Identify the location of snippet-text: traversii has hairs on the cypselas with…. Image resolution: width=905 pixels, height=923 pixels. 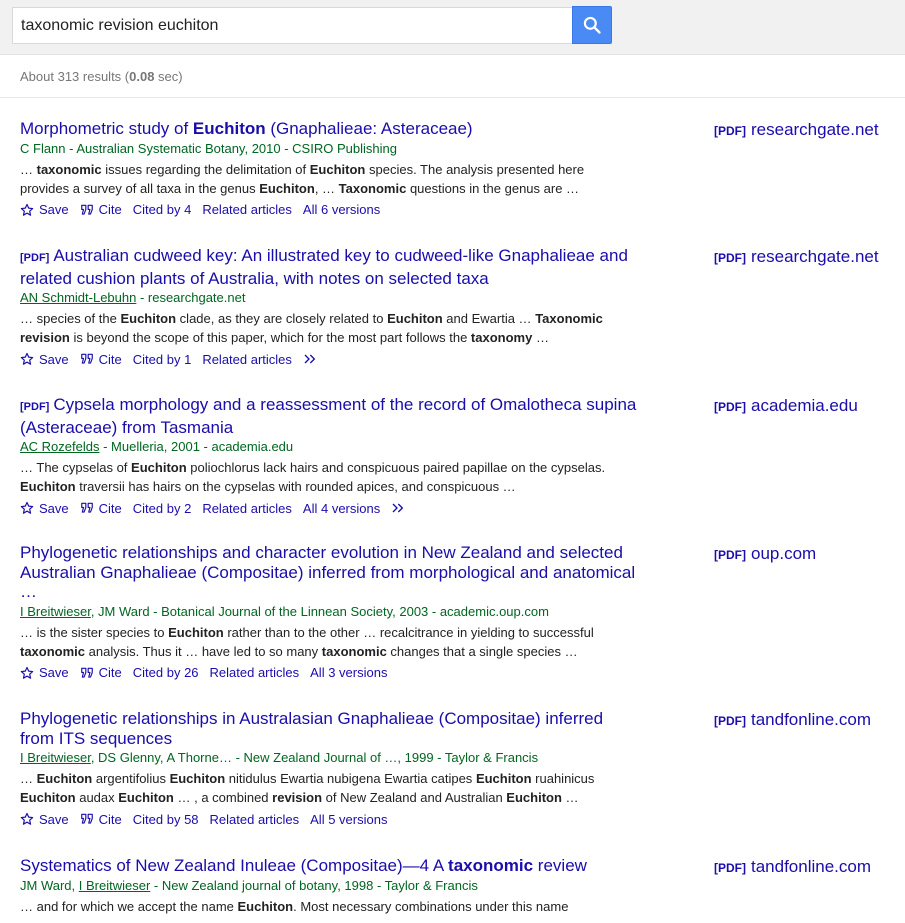
(295, 486).